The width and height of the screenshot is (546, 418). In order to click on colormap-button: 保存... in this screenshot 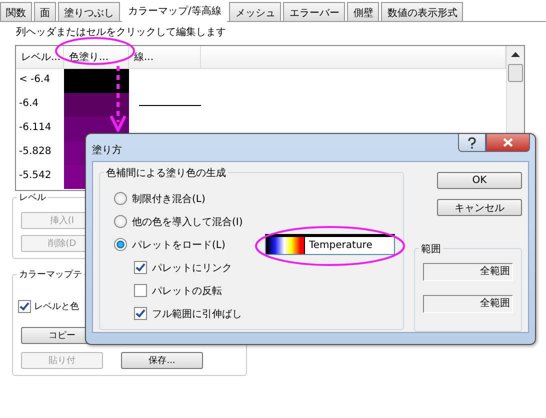, I will do `click(162, 360)`.